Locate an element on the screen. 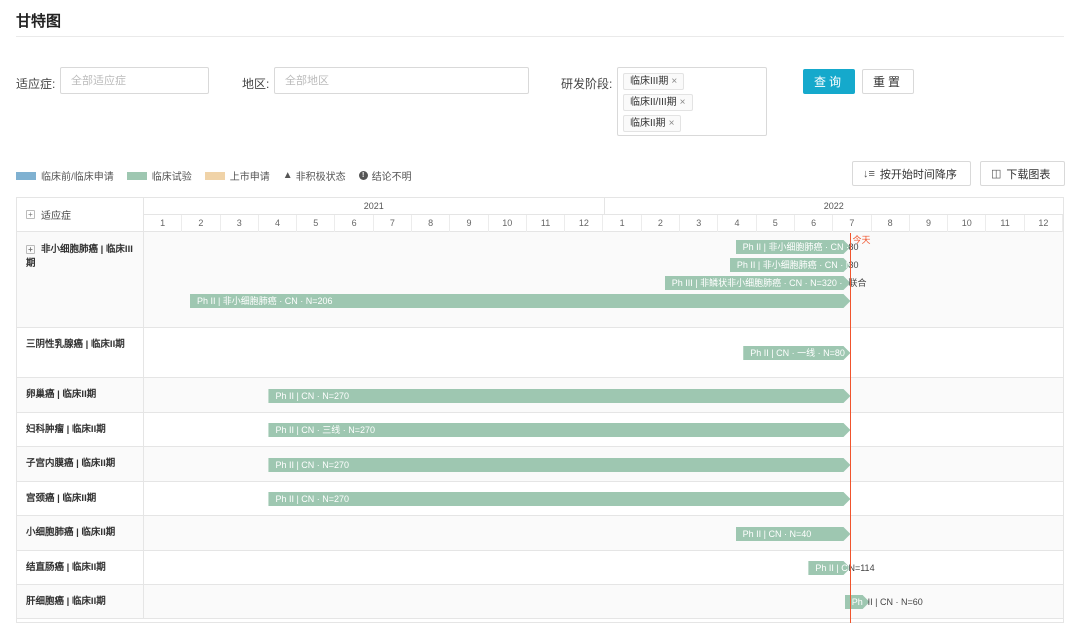 This screenshot has width=1080, height=637. phase-tag-label: 临床II期 is located at coordinates (648, 123).